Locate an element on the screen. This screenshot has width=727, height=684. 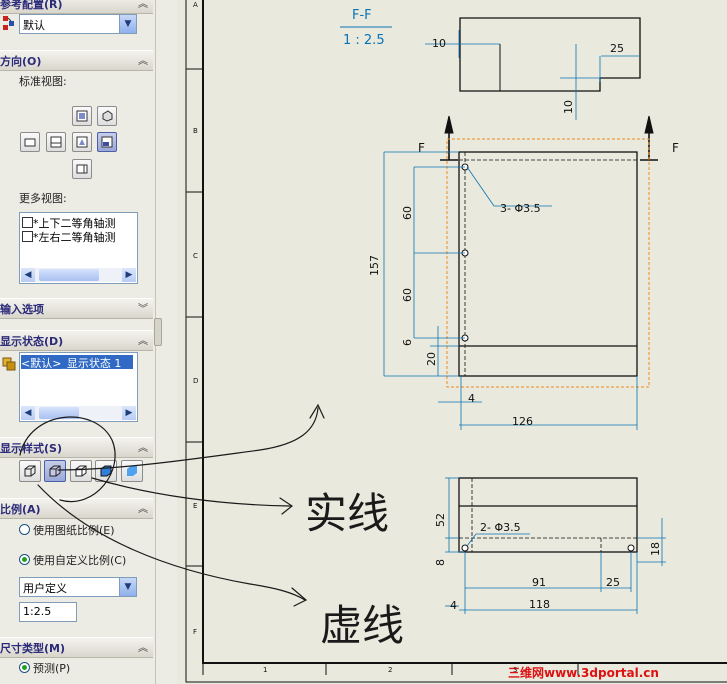
dim-4b: 4 is located at coordinates (453, 605).